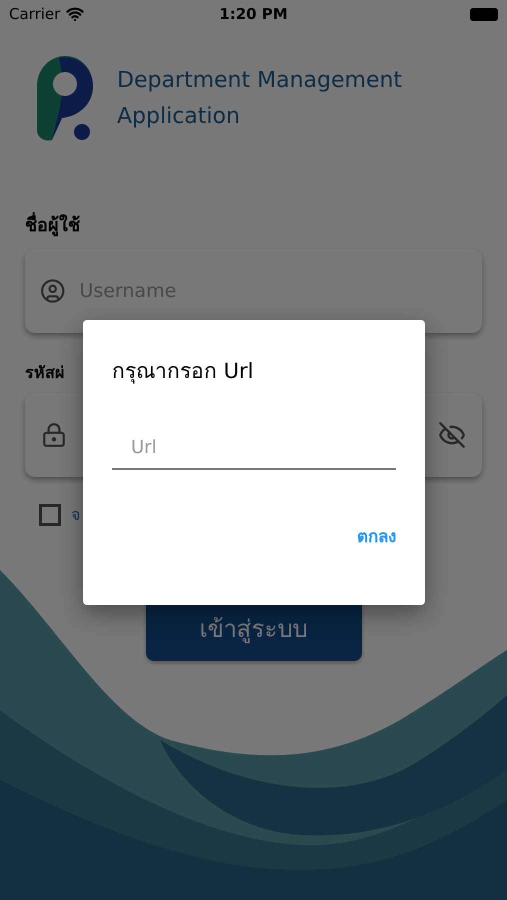 The width and height of the screenshot is (507, 900). I want to click on wifi-icon, so click(75, 14).